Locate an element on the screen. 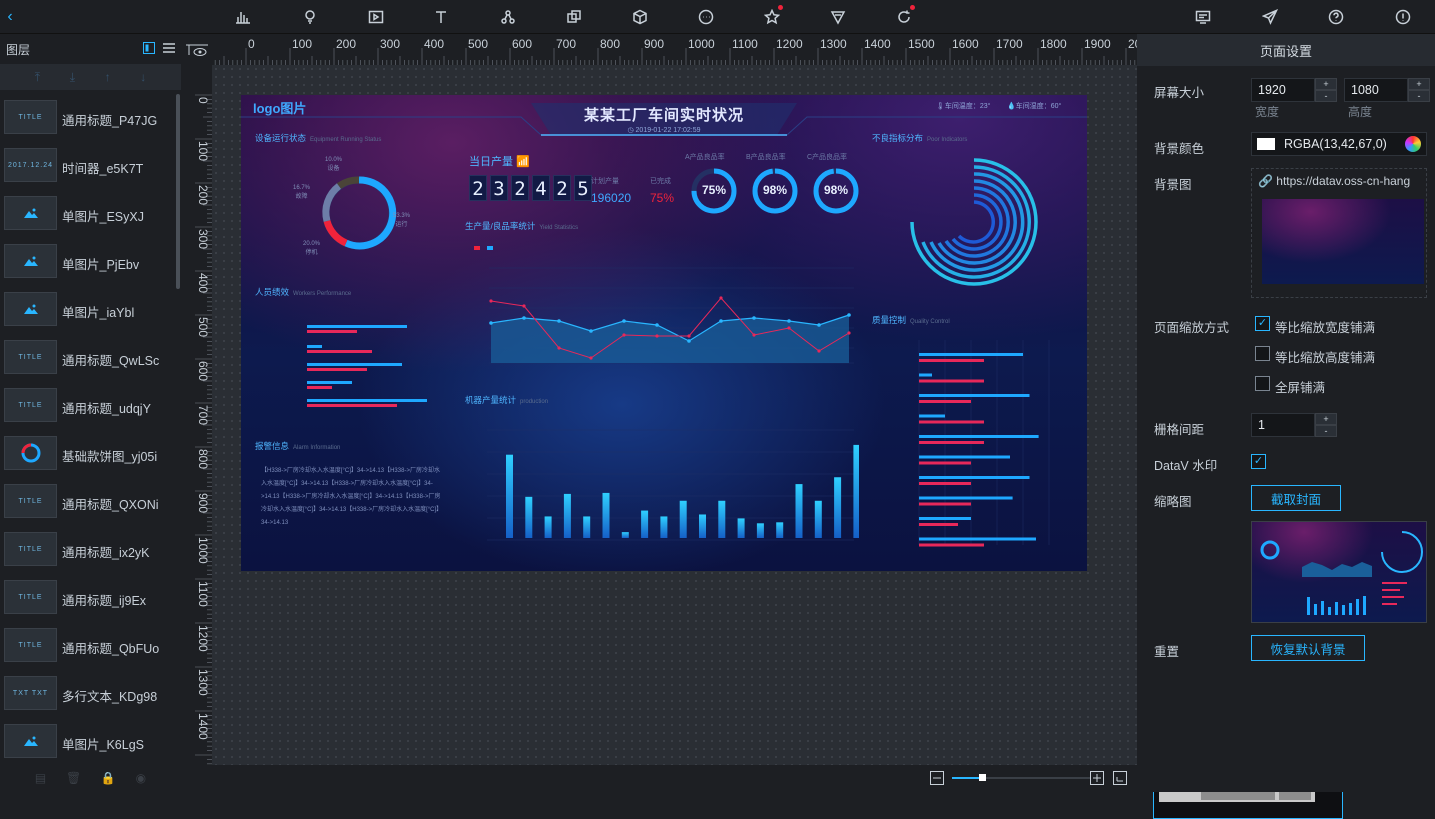 The height and width of the screenshot is (819, 1435). image-icon is located at coordinates (30, 213).